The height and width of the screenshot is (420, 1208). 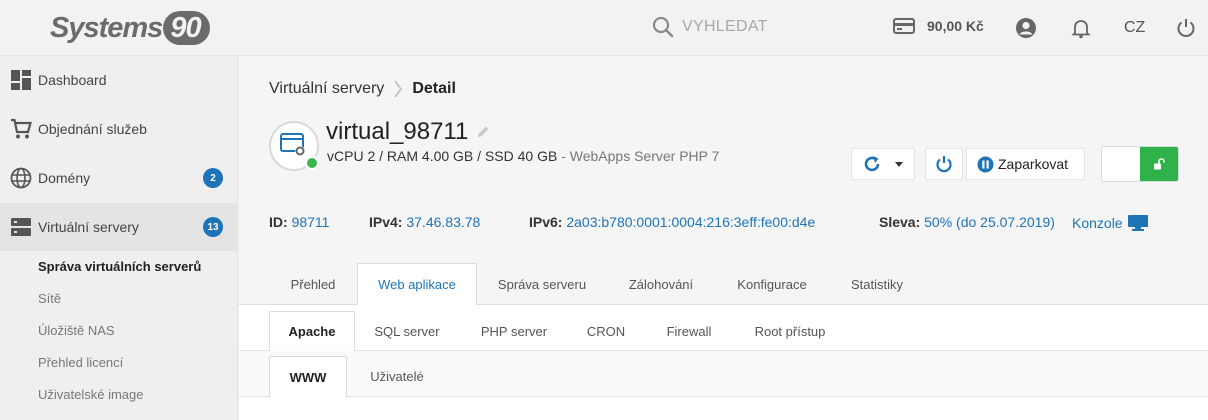 What do you see at coordinates (21, 80) in the screenshot?
I see `dashboard-icon` at bounding box center [21, 80].